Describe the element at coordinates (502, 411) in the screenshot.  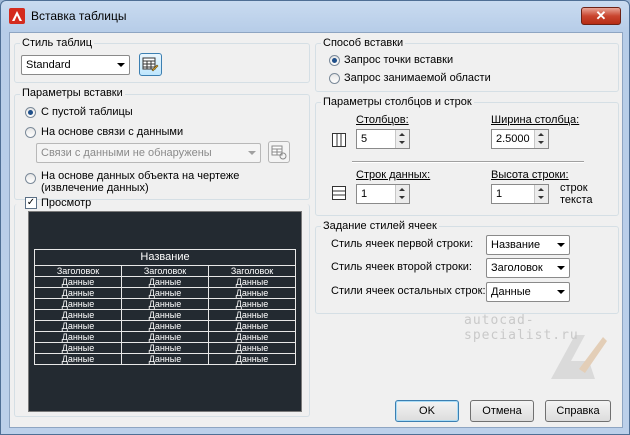
I see `cancel-button: Отмена` at that location.